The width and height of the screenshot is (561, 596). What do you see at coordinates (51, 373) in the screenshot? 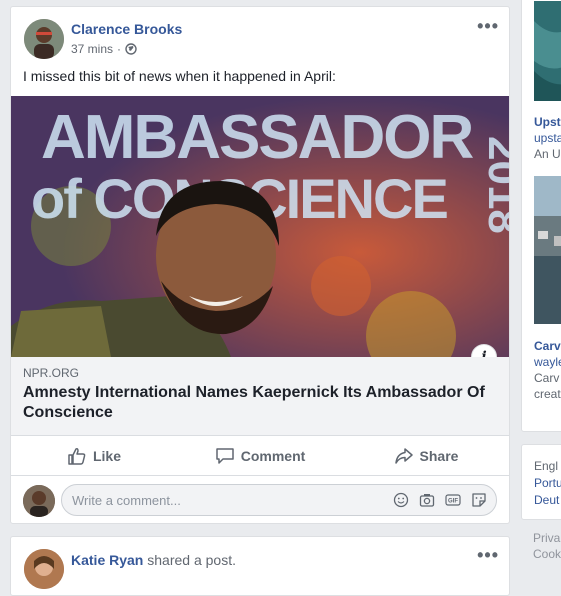
I see `link-domain: NPR.ORG` at bounding box center [51, 373].